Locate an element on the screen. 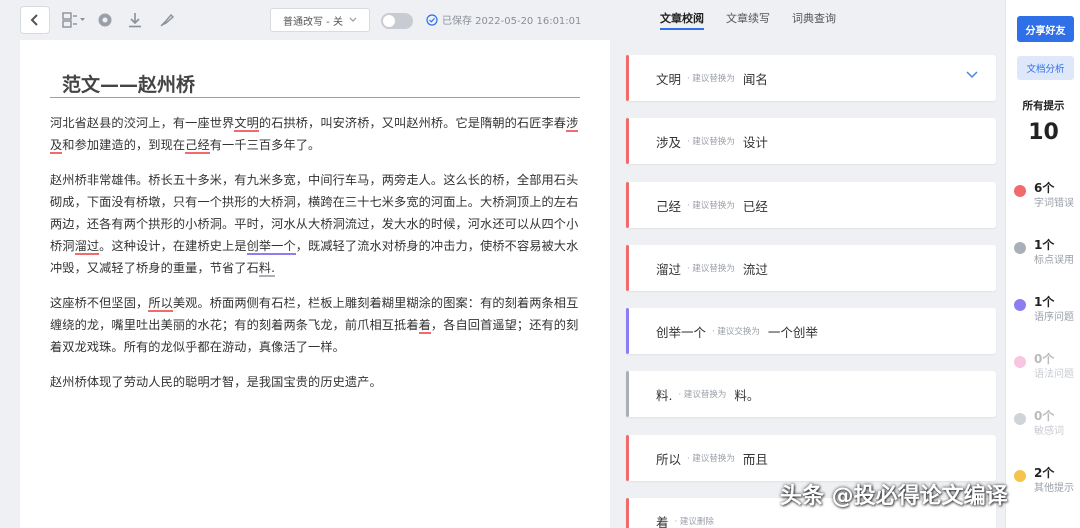 Image resolution: width=1080 pixels, height=528 pixels. gray-check-icon is located at coordinates (1020, 419).